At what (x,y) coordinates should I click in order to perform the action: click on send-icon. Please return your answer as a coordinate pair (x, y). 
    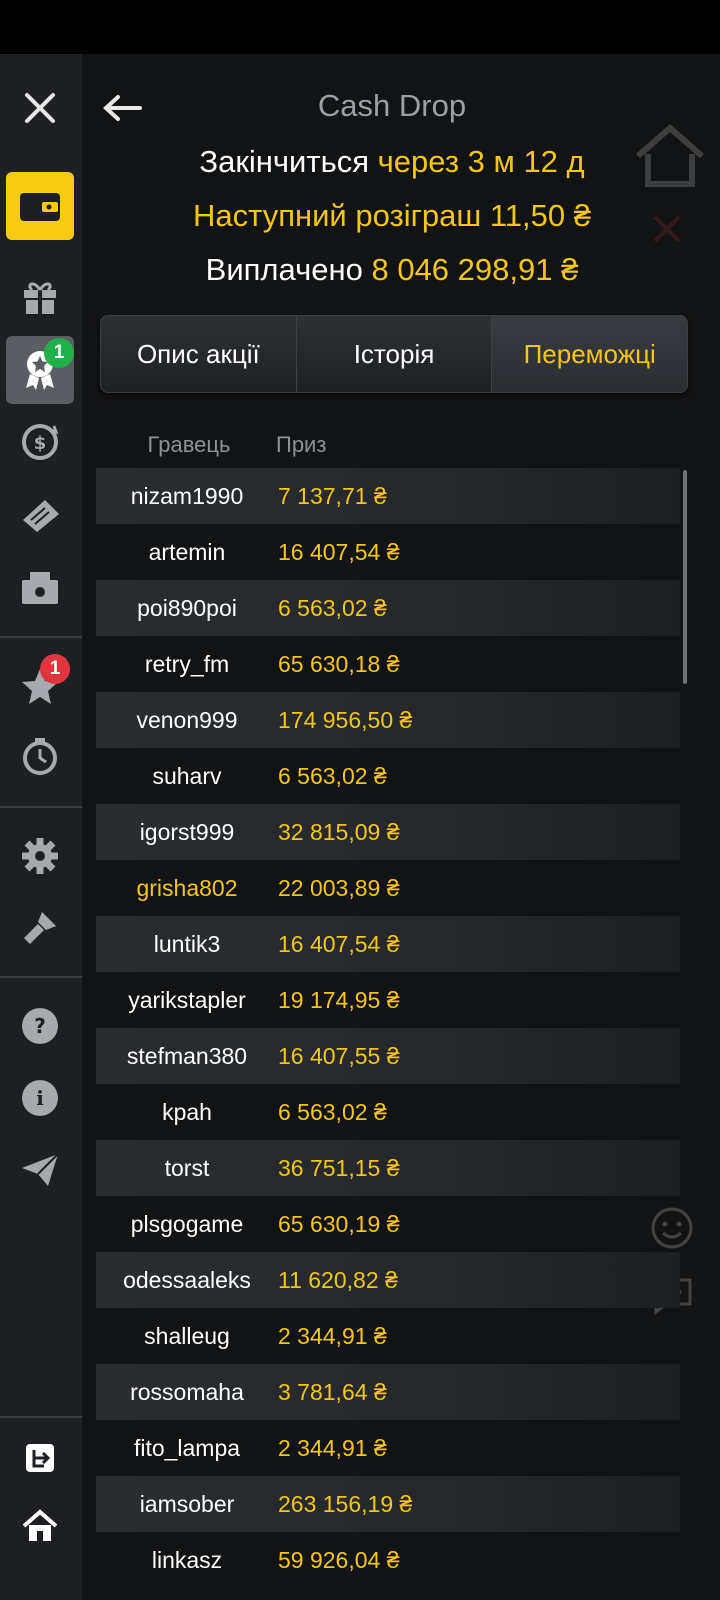
    Looking at the image, I should click on (40, 1169).